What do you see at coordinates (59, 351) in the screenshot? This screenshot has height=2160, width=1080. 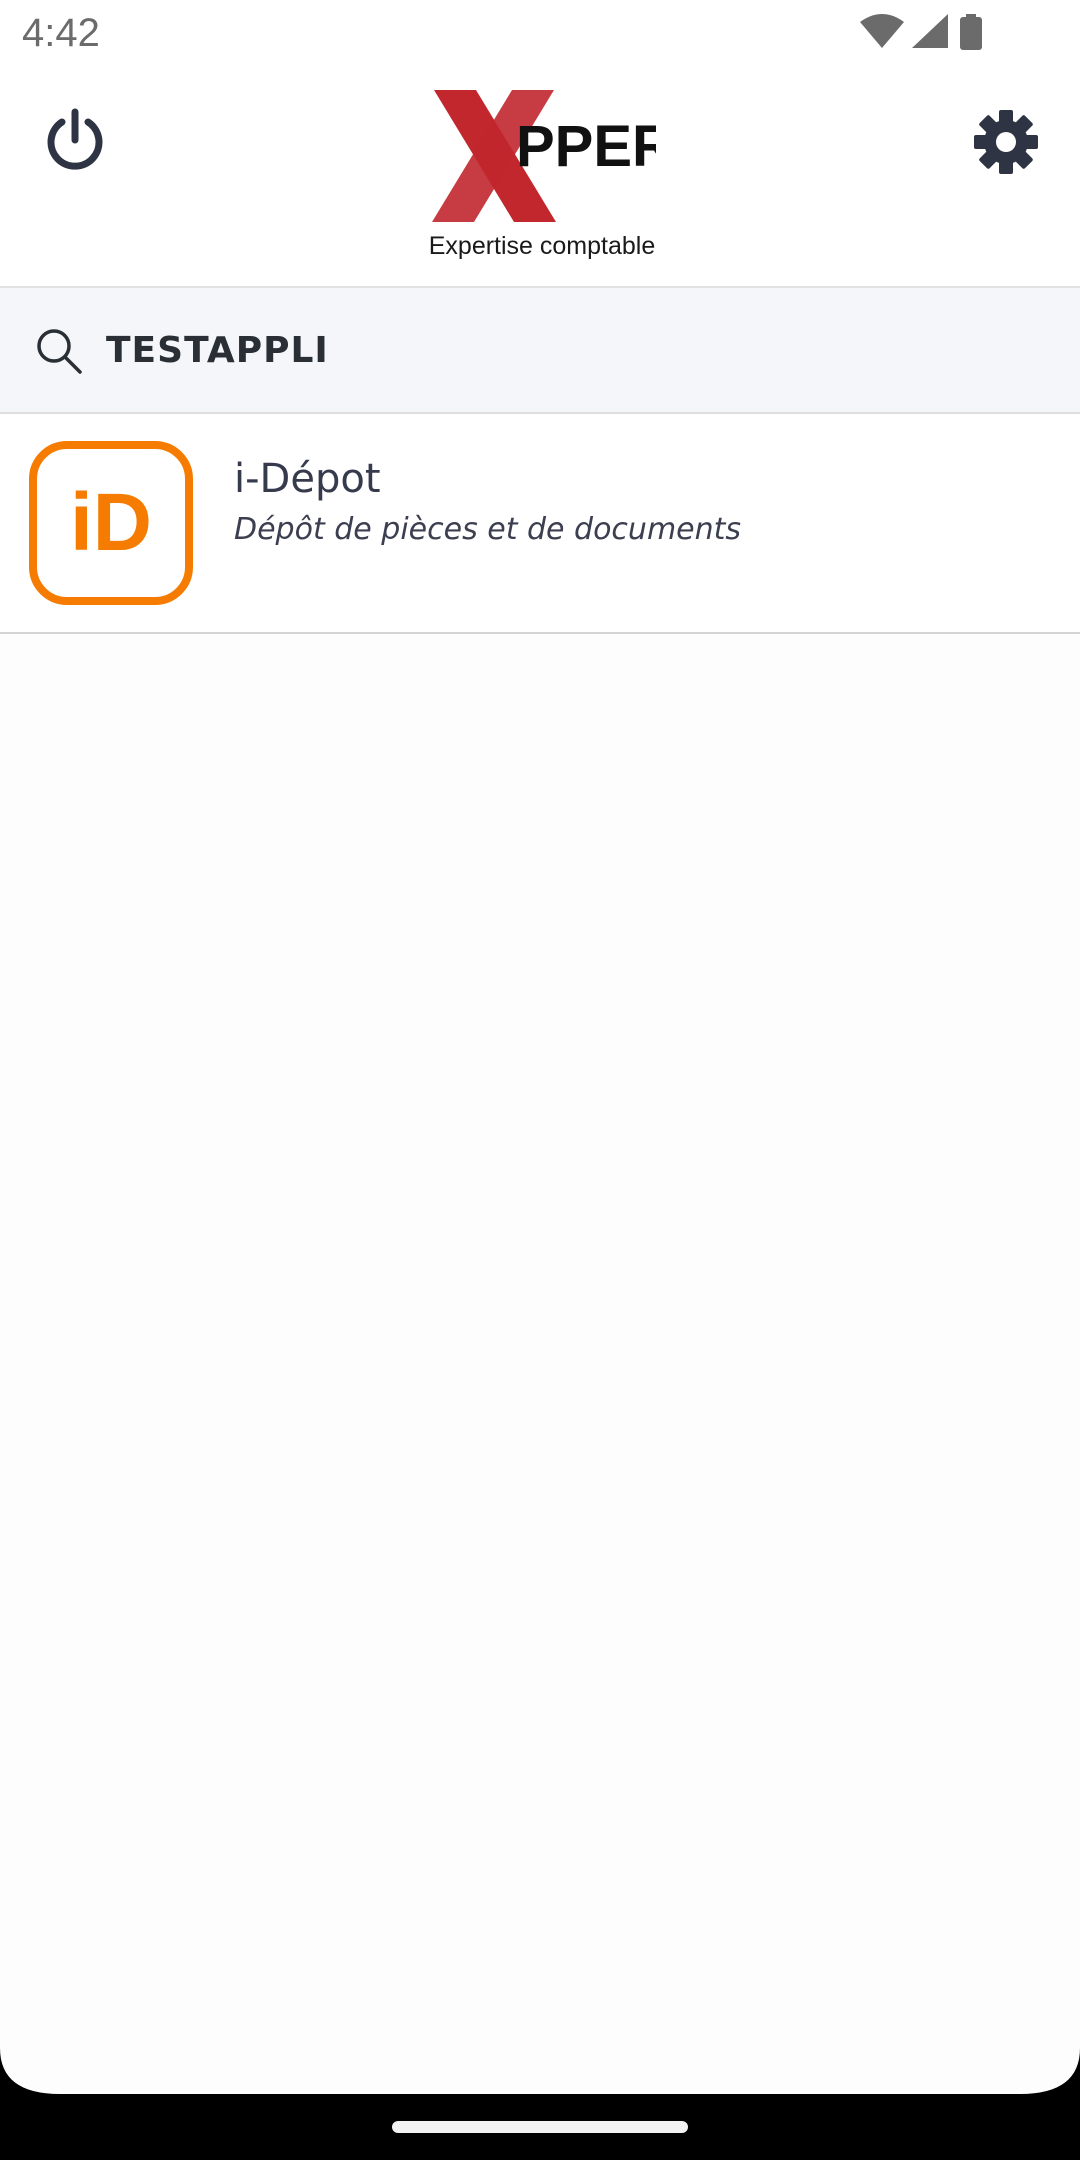 I see `search-icon` at bounding box center [59, 351].